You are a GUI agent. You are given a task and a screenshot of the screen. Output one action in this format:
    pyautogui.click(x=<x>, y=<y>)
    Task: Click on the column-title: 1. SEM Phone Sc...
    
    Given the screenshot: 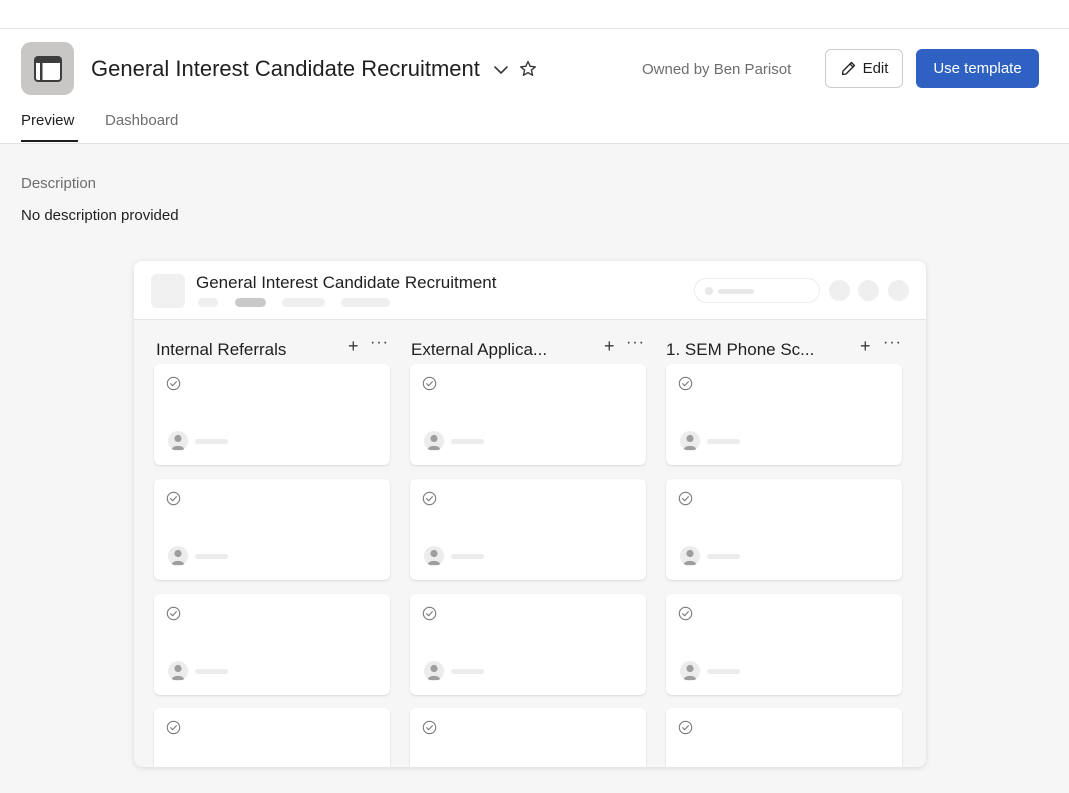 What is the action you would take?
    pyautogui.click(x=740, y=349)
    